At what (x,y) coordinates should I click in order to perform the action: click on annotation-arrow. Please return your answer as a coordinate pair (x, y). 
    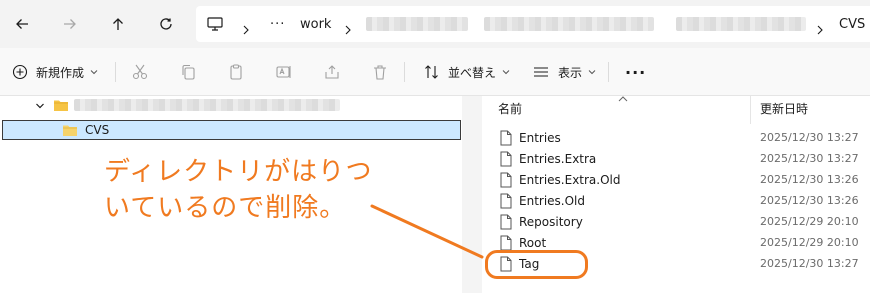
    Looking at the image, I should click on (427, 231).